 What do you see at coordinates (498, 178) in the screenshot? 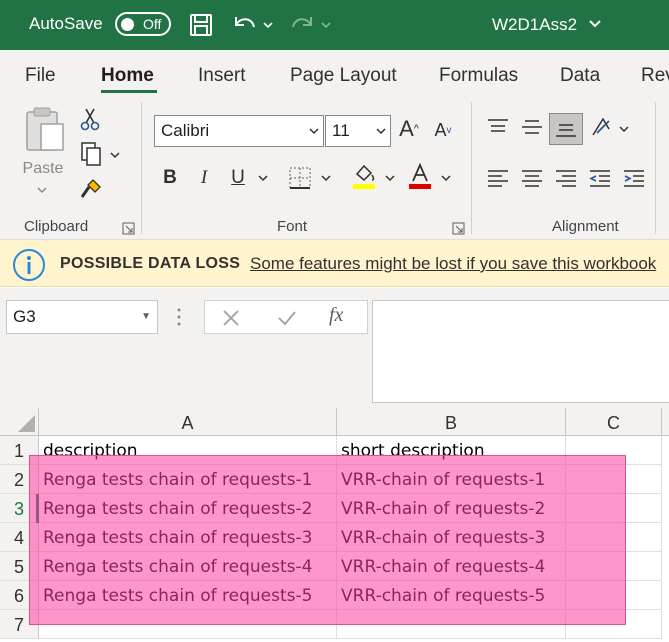
I see `align-left-icon` at bounding box center [498, 178].